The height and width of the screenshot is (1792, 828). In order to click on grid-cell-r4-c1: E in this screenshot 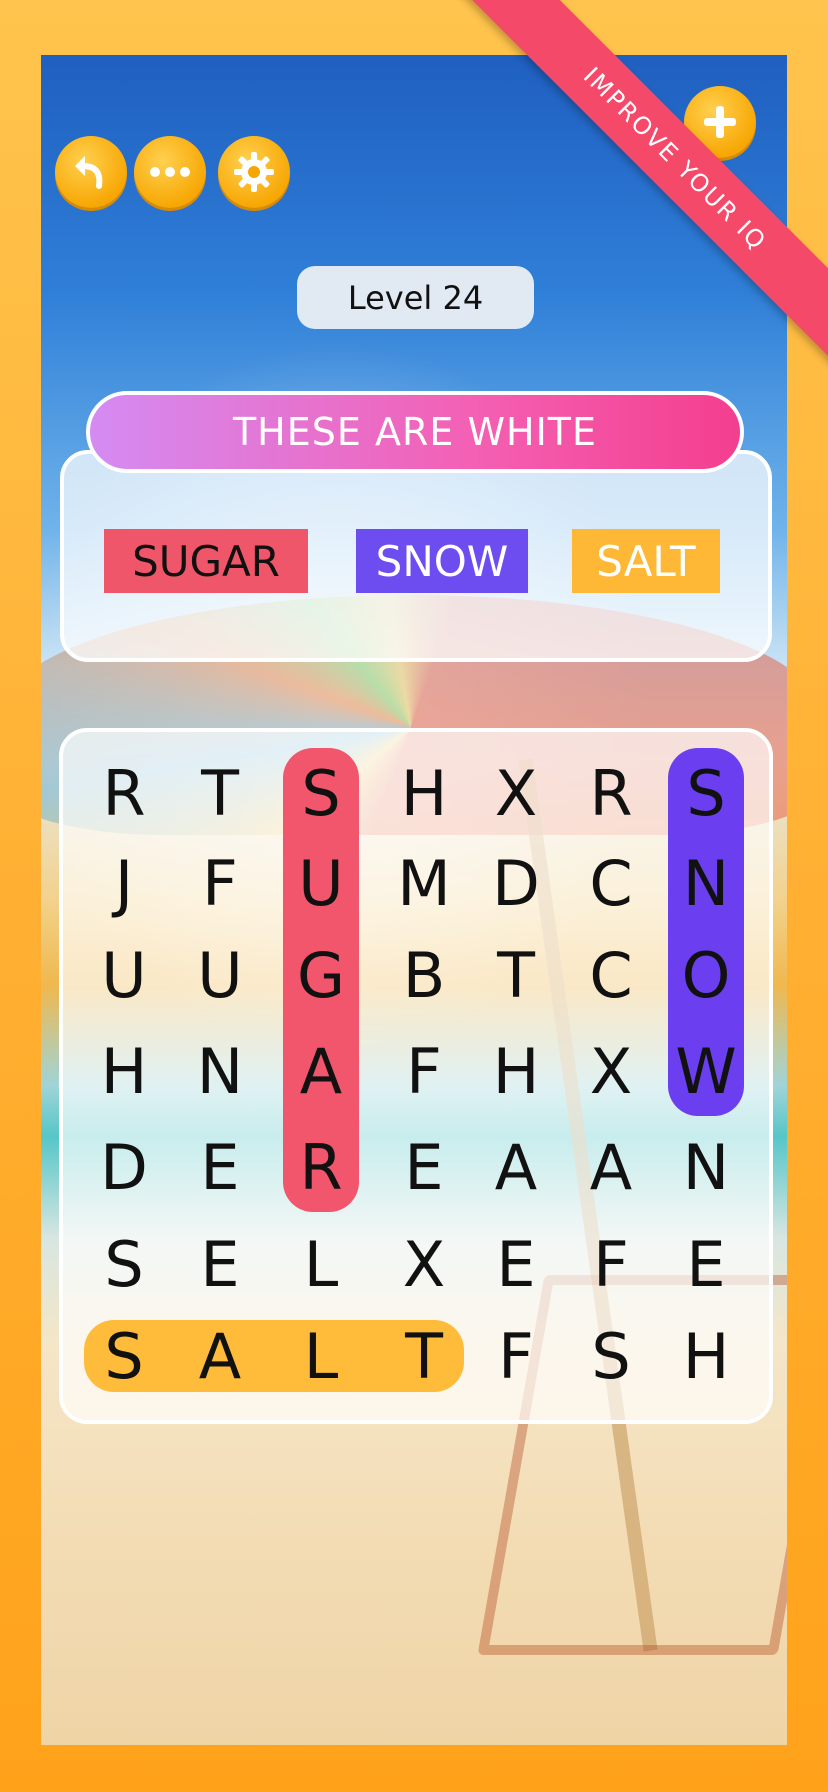, I will do `click(220, 1167)`.